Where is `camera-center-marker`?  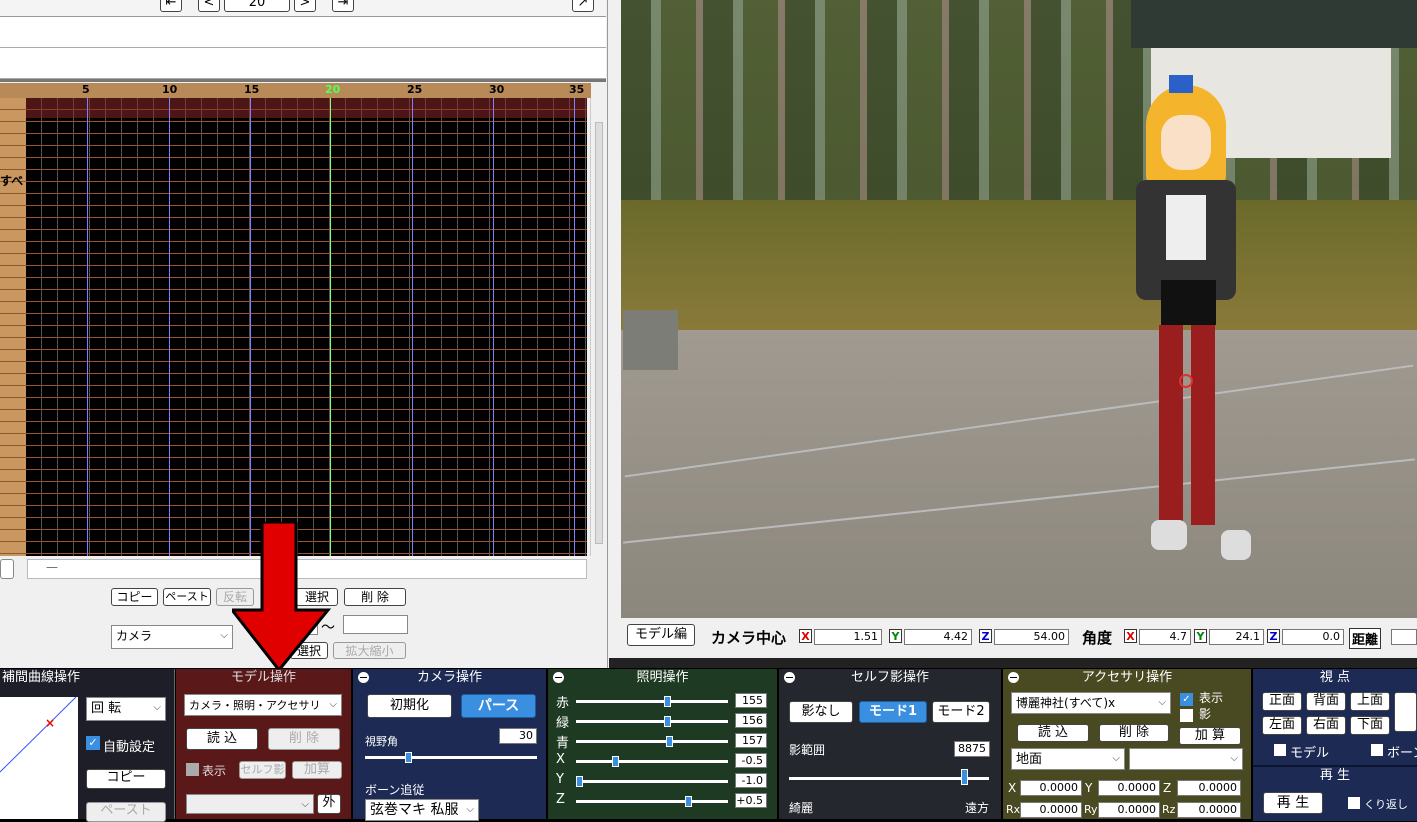
camera-center-marker is located at coordinates (1186, 381).